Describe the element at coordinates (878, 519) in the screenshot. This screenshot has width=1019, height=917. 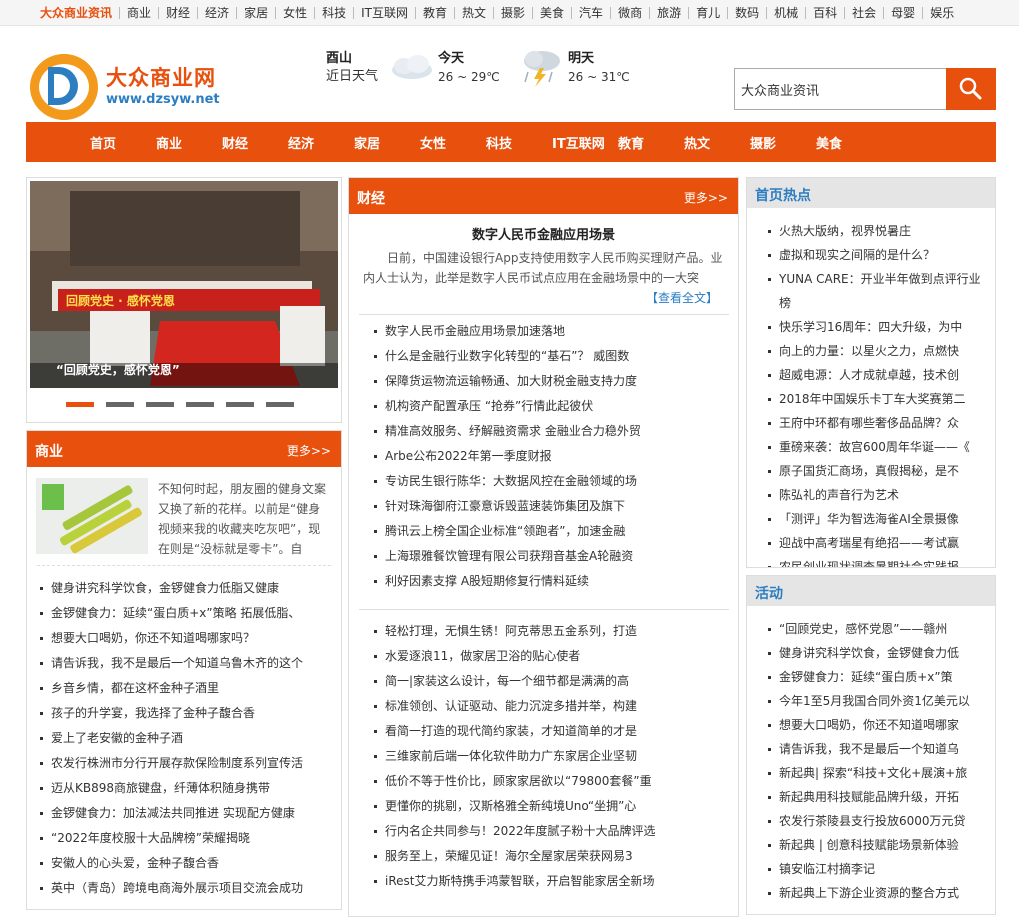
I see `list-item: 「测评」华为智选海雀AI全景摄像` at that location.